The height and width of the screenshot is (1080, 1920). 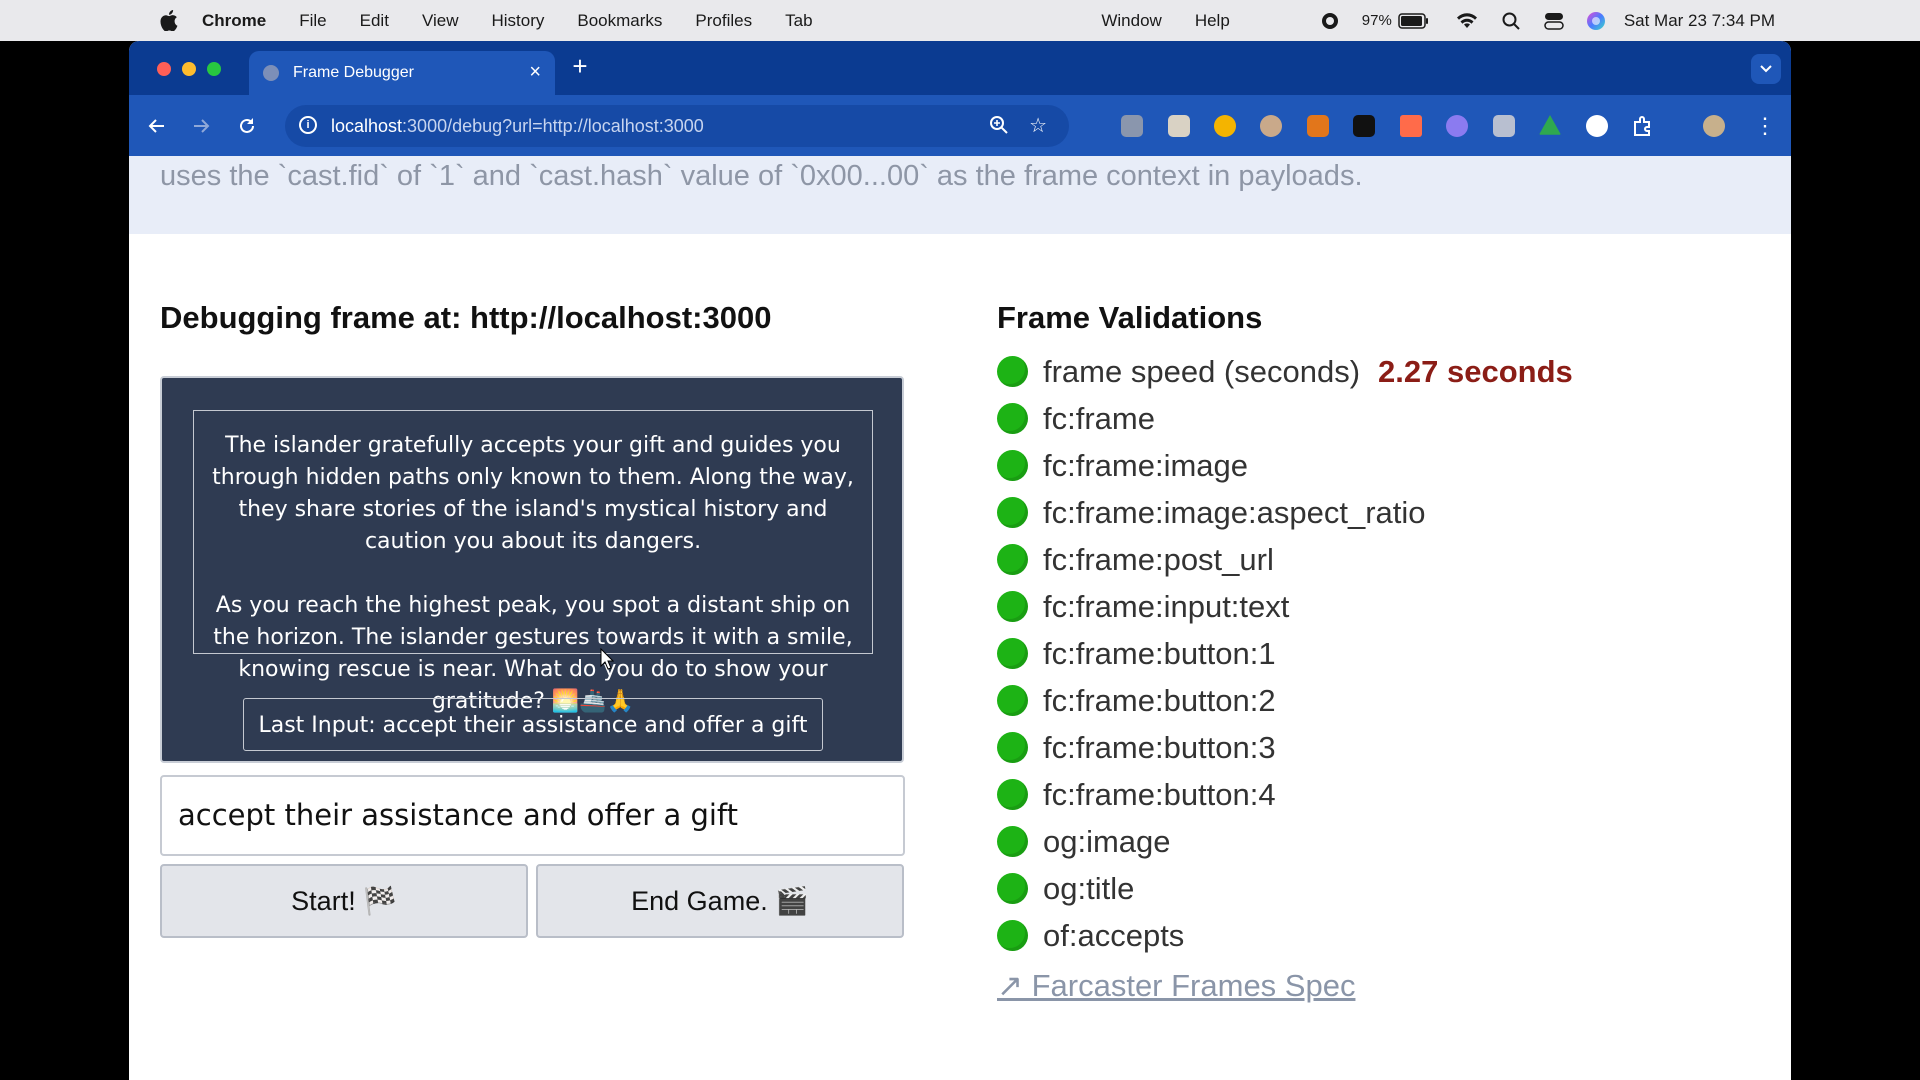 What do you see at coordinates (1285, 465) in the screenshot?
I see `validation-row: fc:frame:image` at bounding box center [1285, 465].